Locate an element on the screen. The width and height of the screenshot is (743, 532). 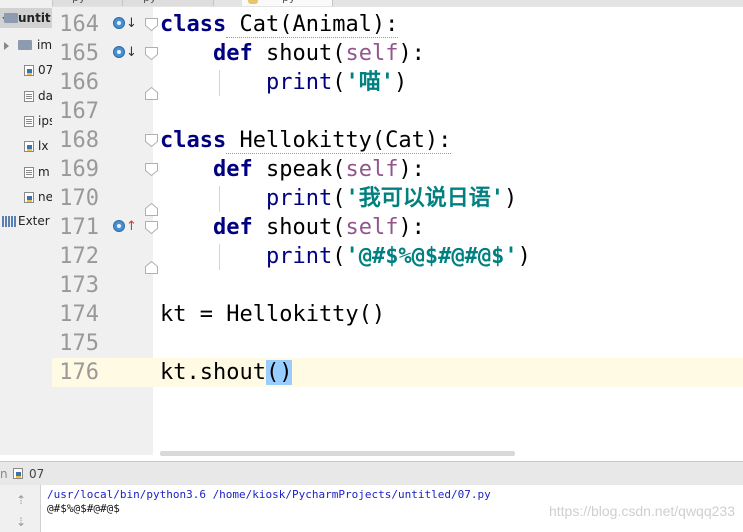
run-tool-header: n 07 is located at coordinates (371, 473).